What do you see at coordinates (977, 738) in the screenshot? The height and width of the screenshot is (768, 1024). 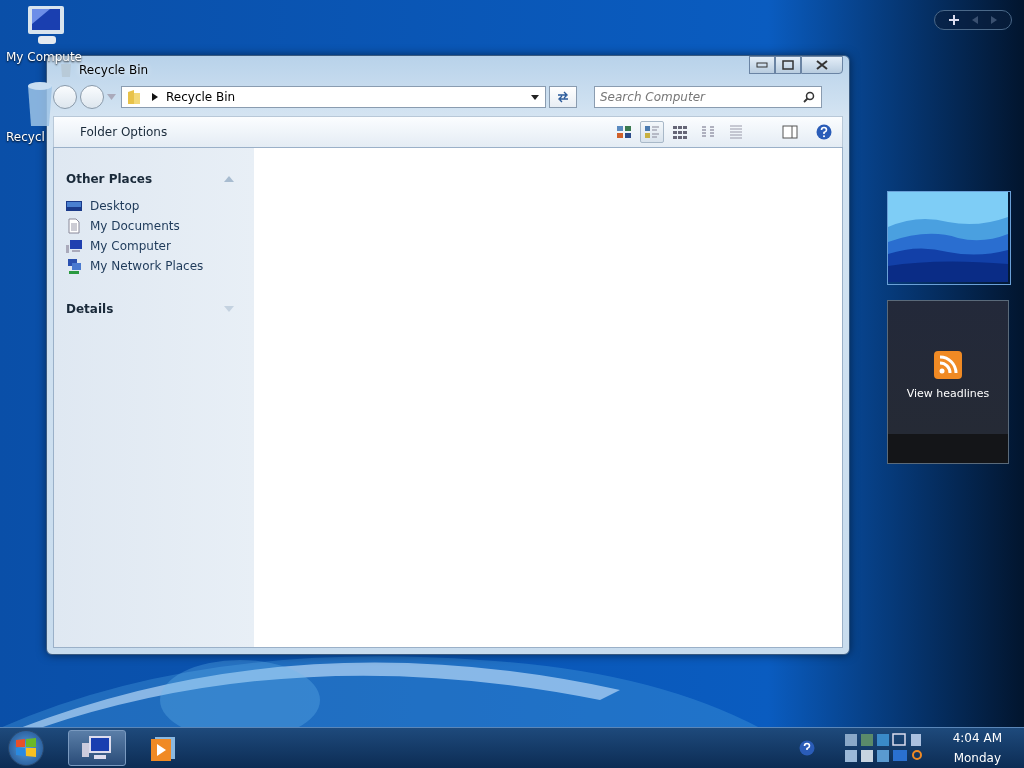 I see `clock-time: 4:04 AM` at bounding box center [977, 738].